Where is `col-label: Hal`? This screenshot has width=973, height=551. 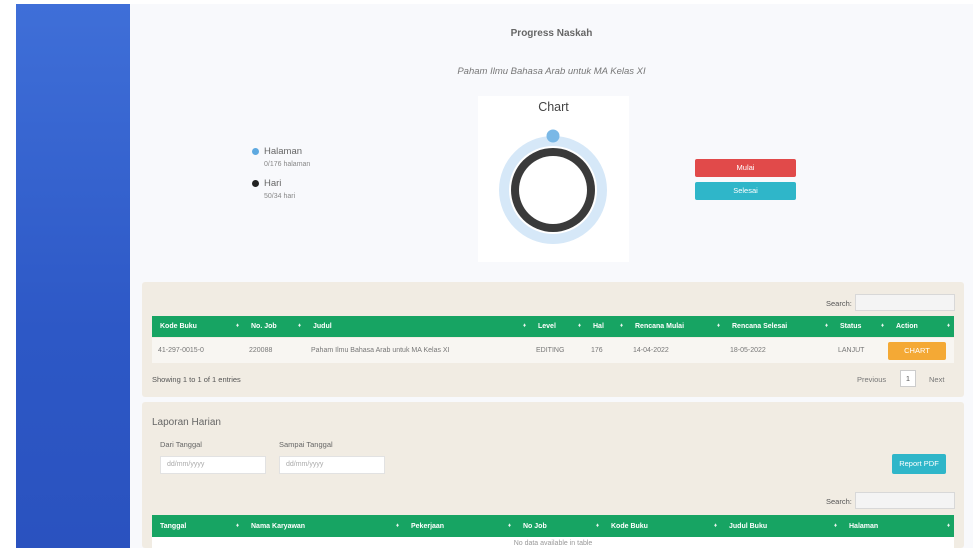
col-label: Hal is located at coordinates (598, 326).